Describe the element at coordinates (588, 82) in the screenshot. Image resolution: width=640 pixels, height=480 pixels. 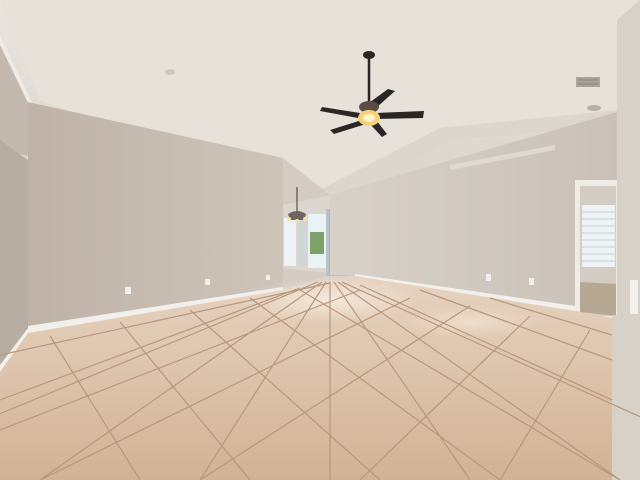
I see `vent-icon` at that location.